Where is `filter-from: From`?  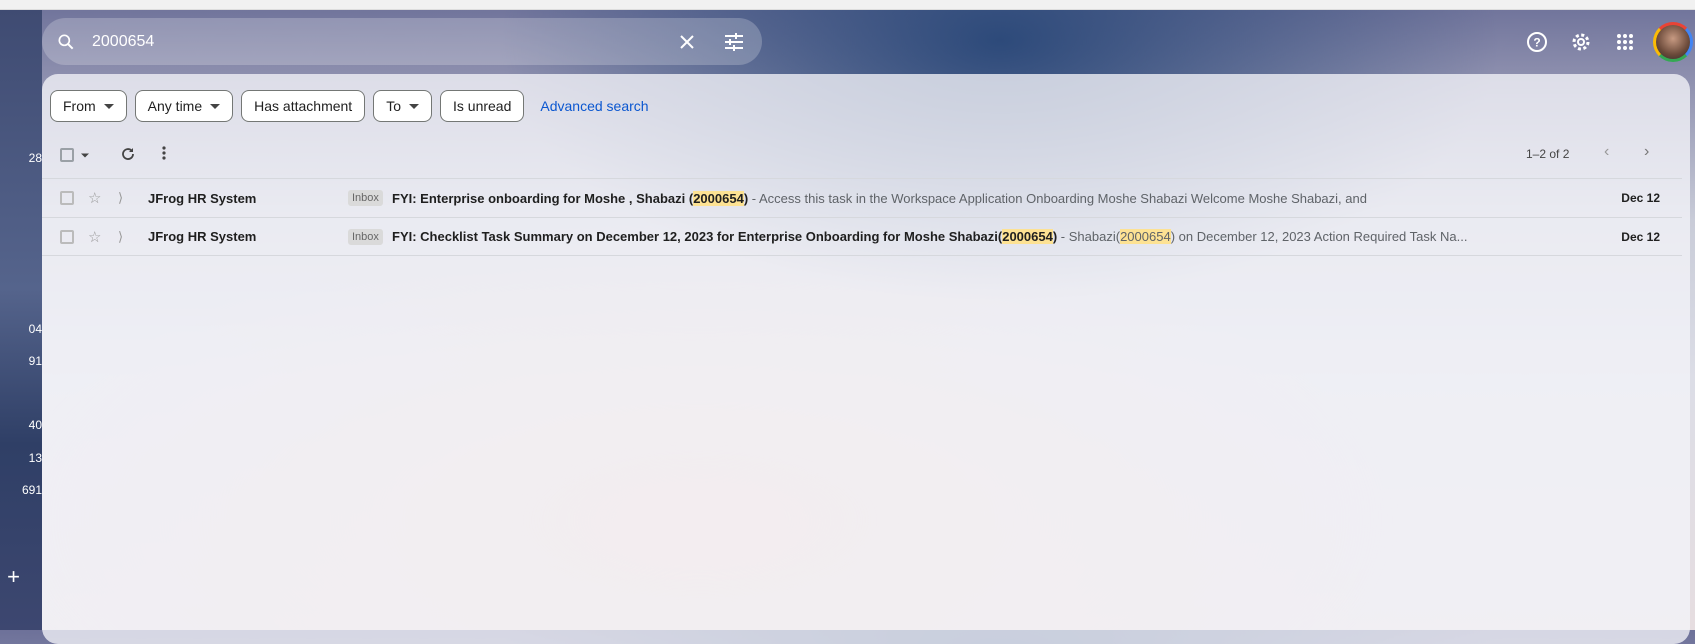
filter-from: From is located at coordinates (88, 106).